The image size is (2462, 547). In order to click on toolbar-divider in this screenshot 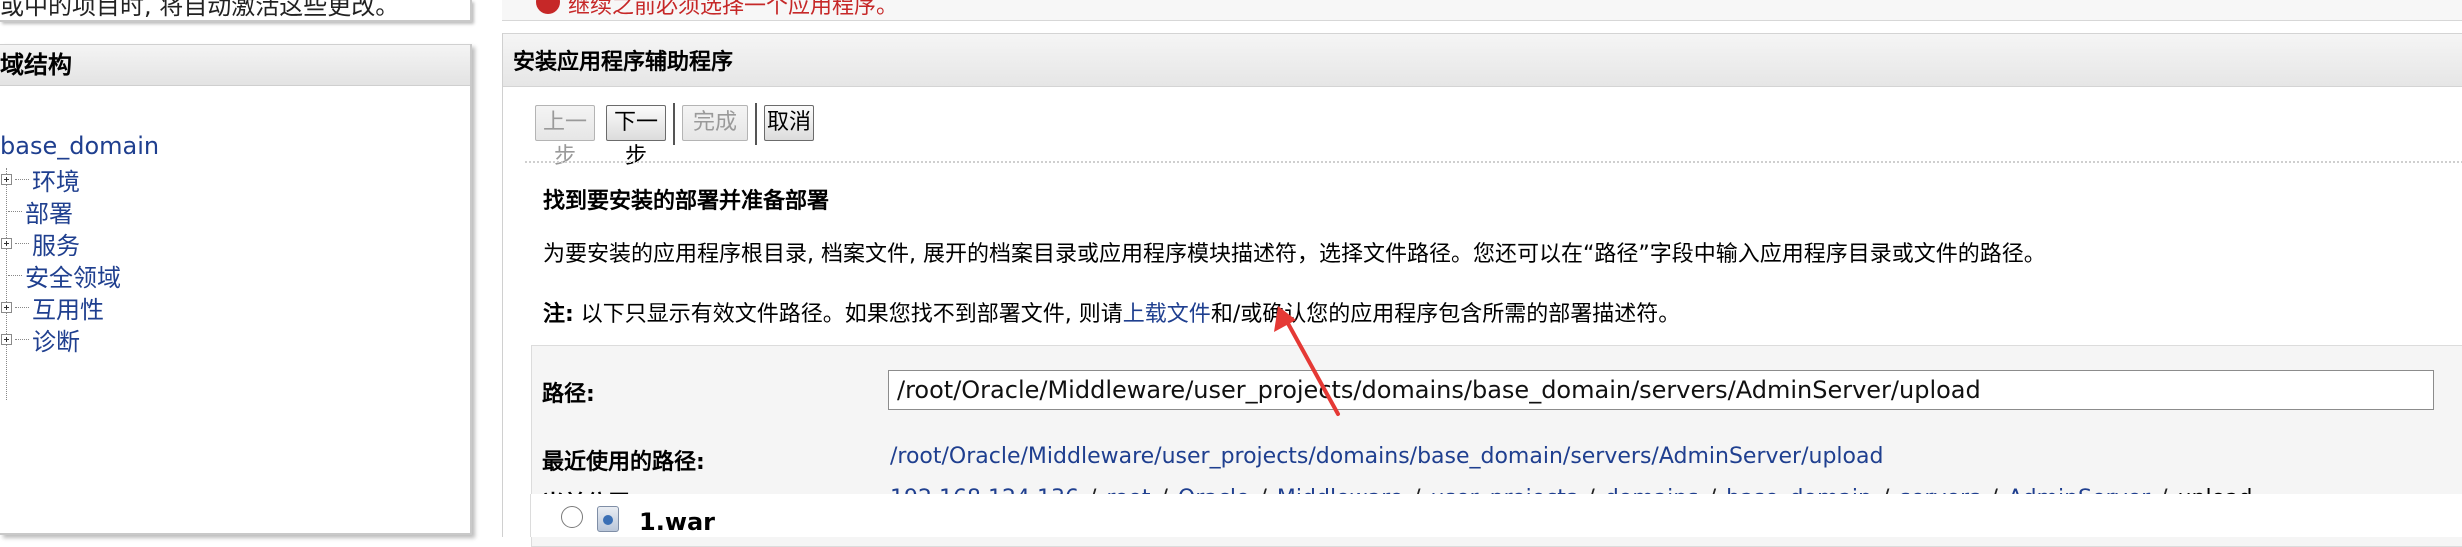, I will do `click(1493, 162)`.